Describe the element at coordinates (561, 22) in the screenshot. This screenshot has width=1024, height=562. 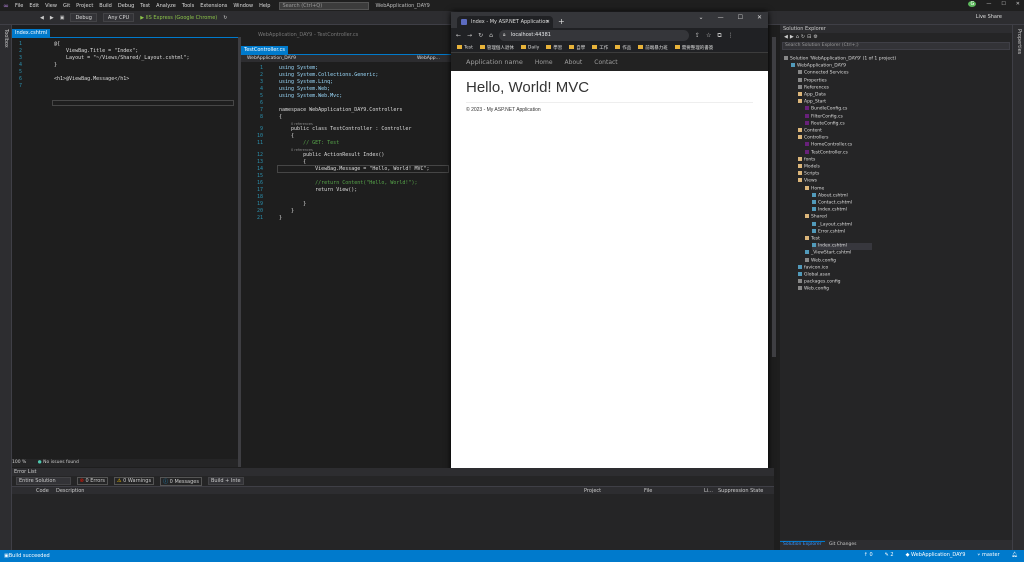
I see `new-tab-button: +` at that location.